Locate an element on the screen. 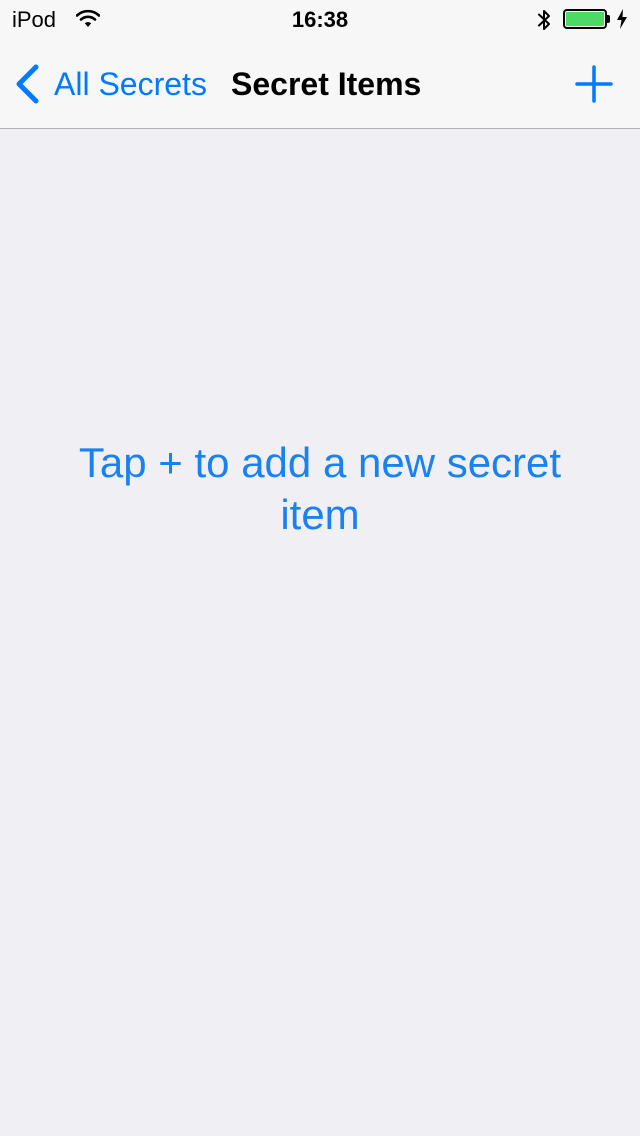 This screenshot has height=1136, width=640. top-bar: iPod 16:38 All Secrets Secret Items is located at coordinates (320, 64).